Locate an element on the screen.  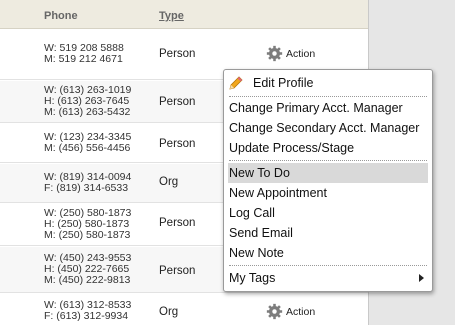
phone-cell: W: 519 208 5888 M: 519 212 4671 is located at coordinates (84, 53).